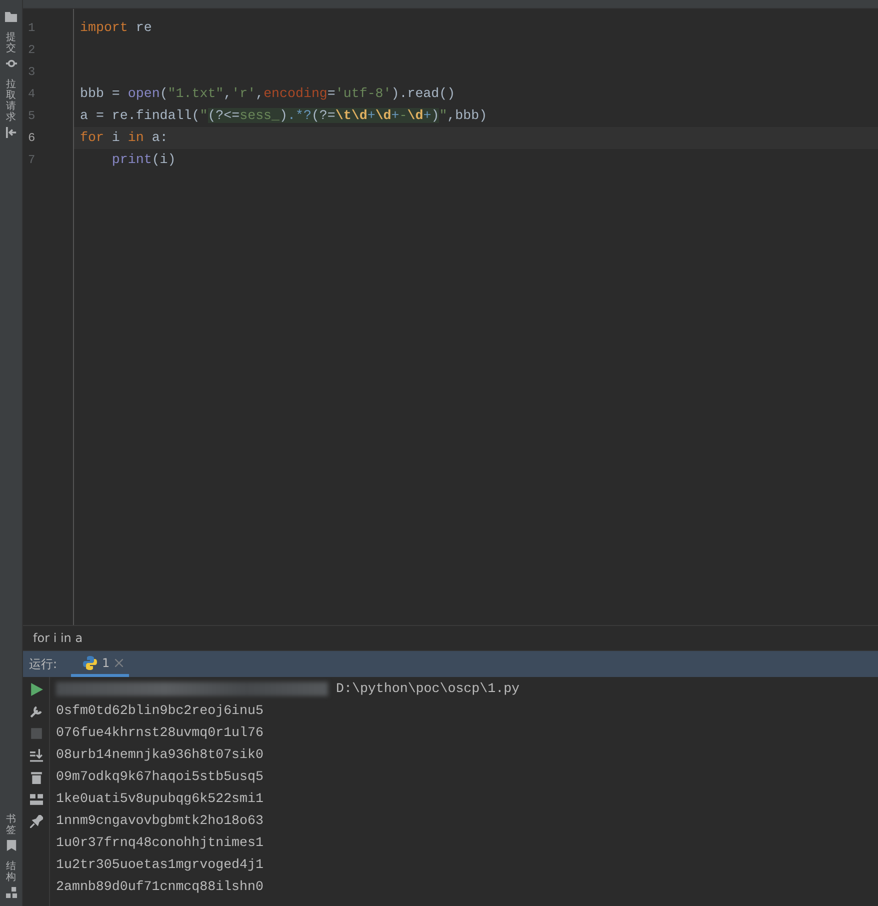 Image resolution: width=878 pixels, height=906 pixels. I want to click on code-line: print(i), so click(143, 159).